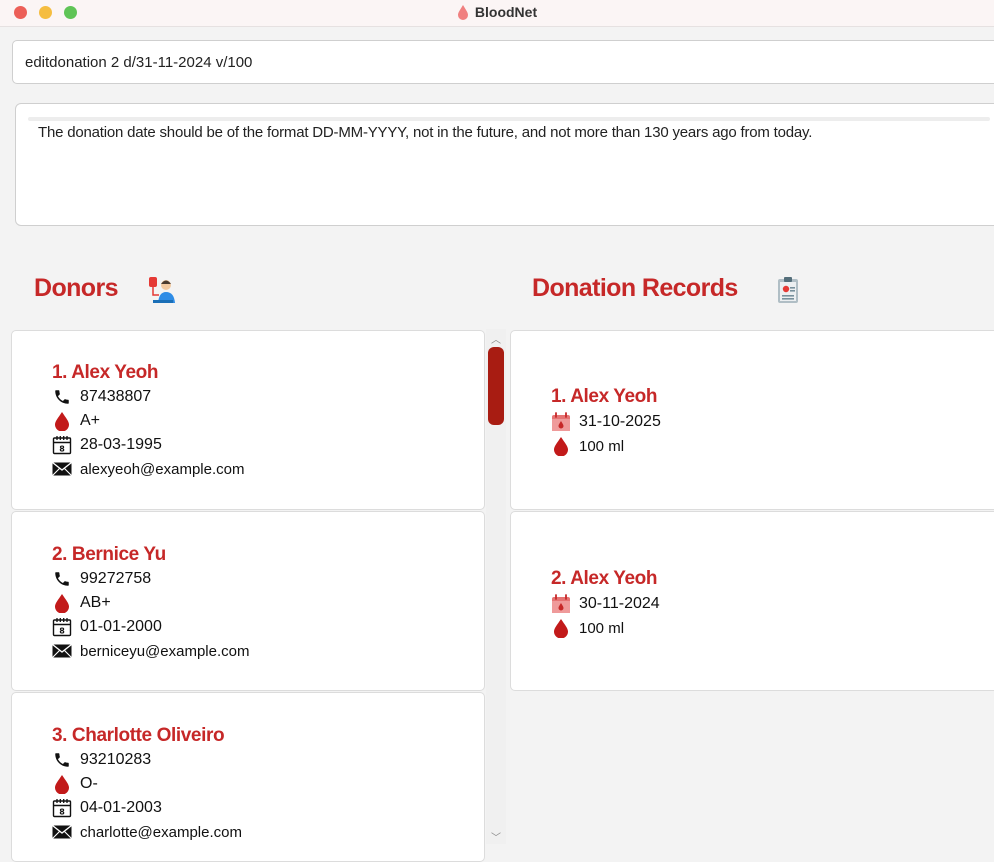  I want to click on donor-dob: 01-01-2000, so click(121, 626).